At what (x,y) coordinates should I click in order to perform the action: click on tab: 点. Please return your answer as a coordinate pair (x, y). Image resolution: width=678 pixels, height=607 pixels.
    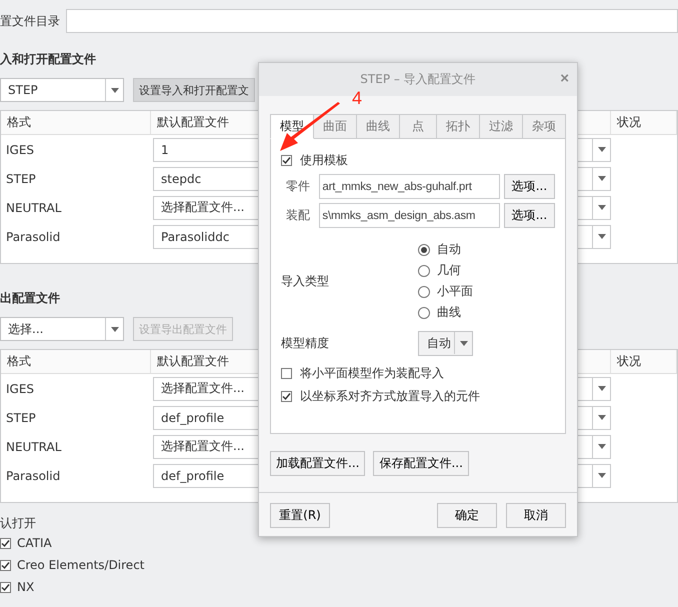
    Looking at the image, I should click on (418, 126).